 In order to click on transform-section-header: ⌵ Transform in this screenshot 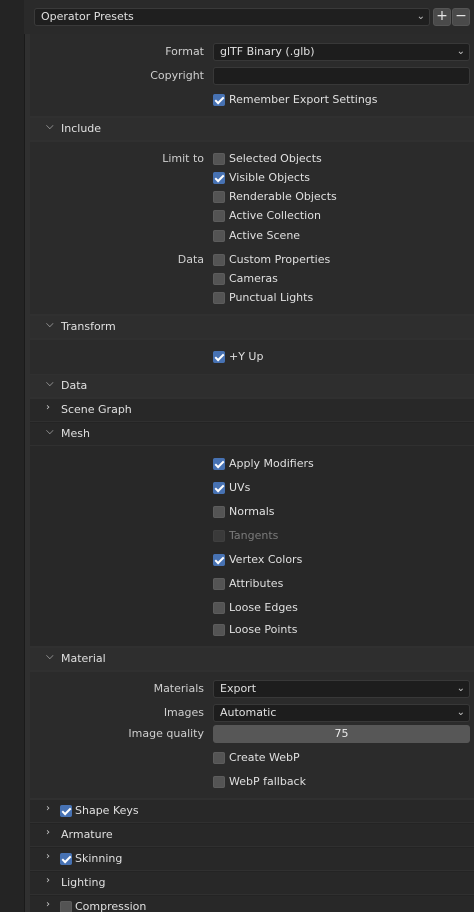, I will do `click(252, 327)`.